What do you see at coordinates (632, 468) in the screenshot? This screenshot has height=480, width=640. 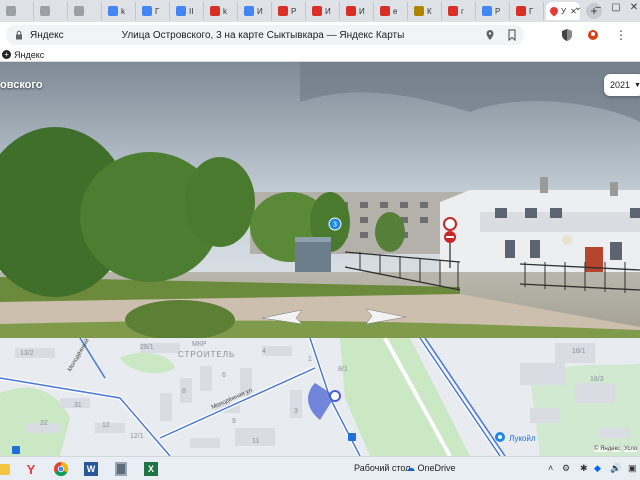 I see `language-icon: ▣` at bounding box center [632, 468].